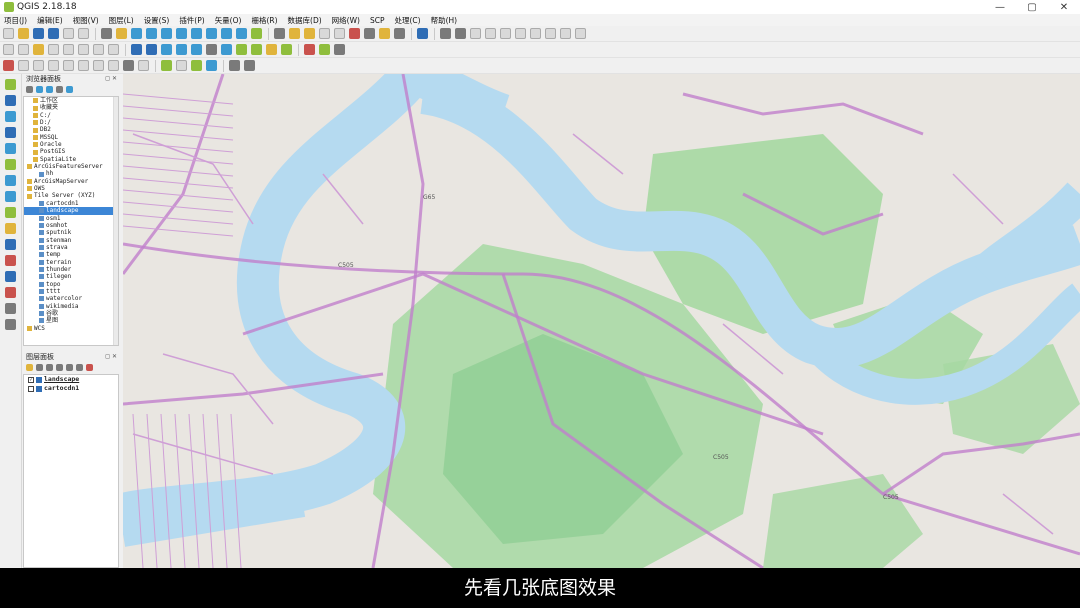 The width and height of the screenshot is (1080, 608). Describe the element at coordinates (71, 144) in the screenshot. I see `browser-item: Oracle` at that location.